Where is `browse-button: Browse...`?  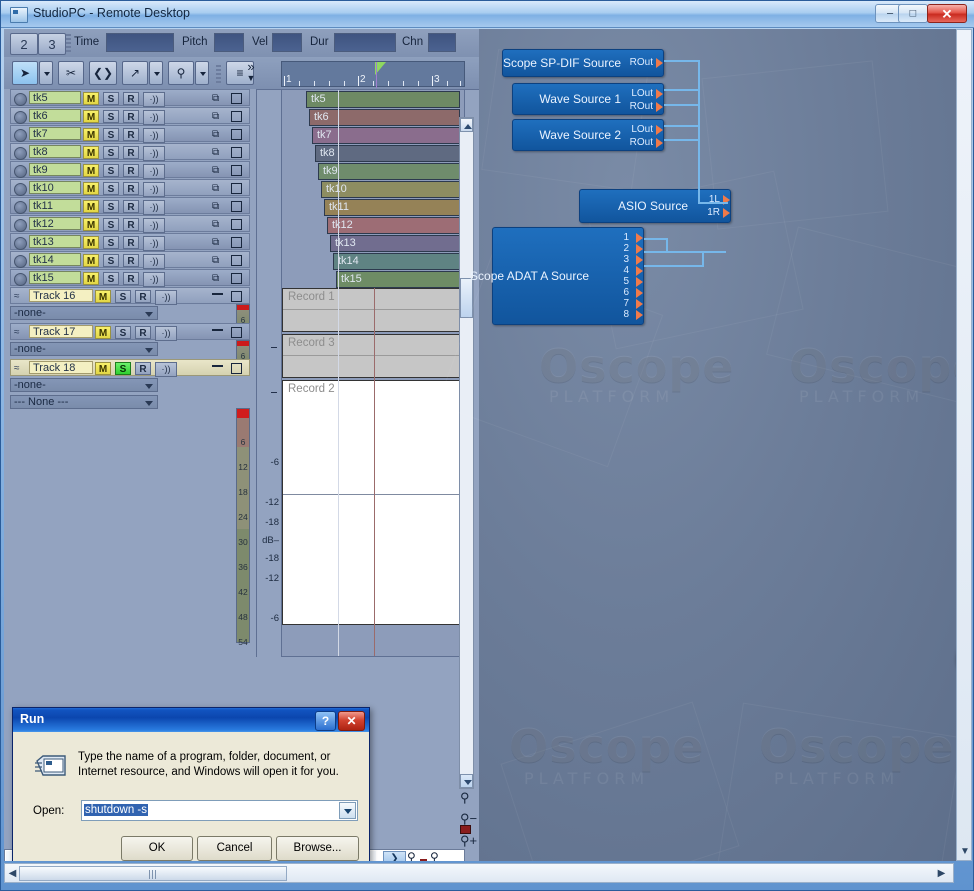
browse-button: Browse... is located at coordinates (317, 848).